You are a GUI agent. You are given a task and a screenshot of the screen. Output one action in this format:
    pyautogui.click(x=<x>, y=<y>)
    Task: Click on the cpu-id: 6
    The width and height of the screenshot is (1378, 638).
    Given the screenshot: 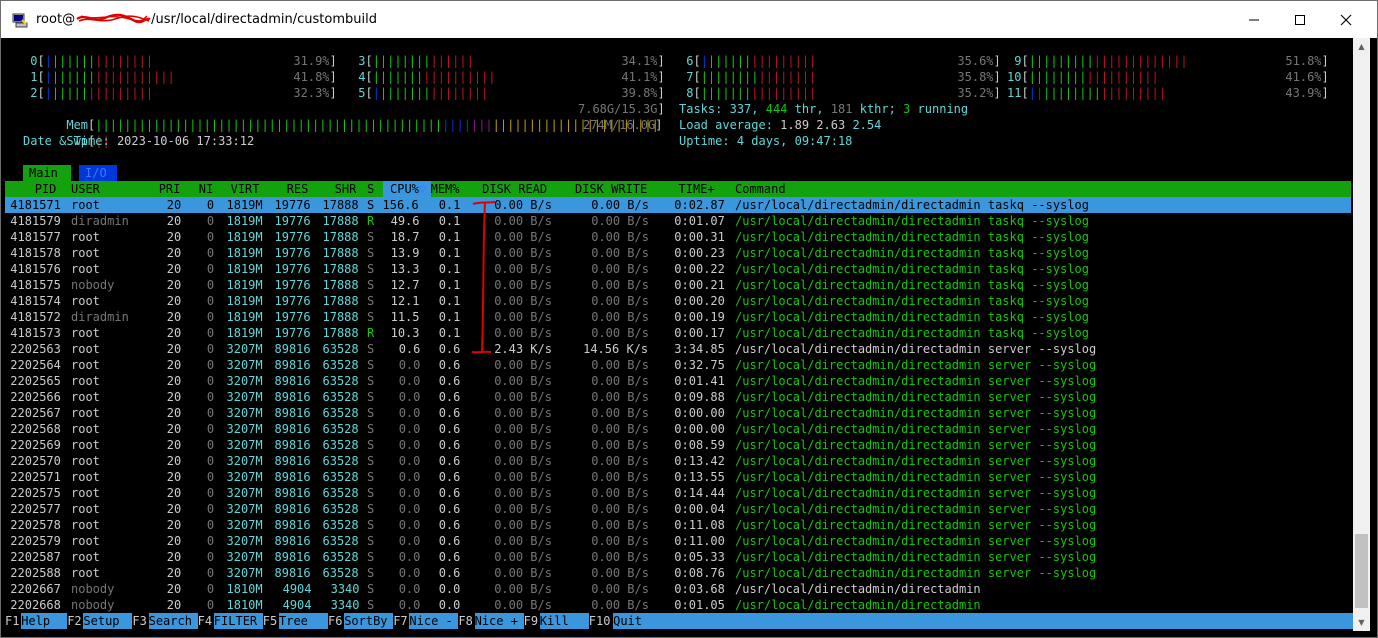 What is the action you would take?
    pyautogui.click(x=686, y=61)
    